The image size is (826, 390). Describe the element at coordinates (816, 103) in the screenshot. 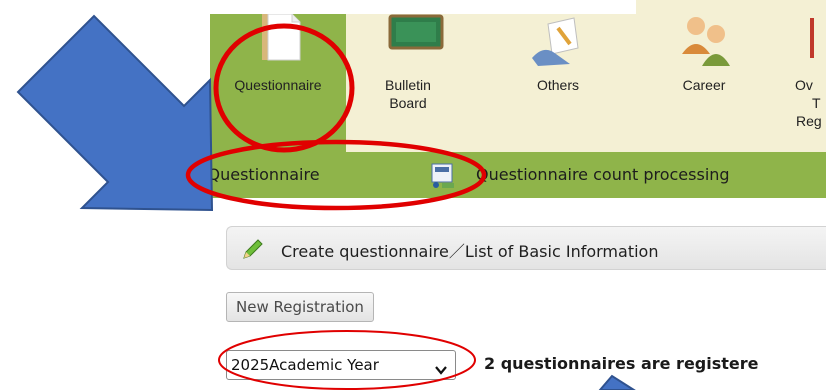

I see `nav-label-overseas-line2: T` at that location.